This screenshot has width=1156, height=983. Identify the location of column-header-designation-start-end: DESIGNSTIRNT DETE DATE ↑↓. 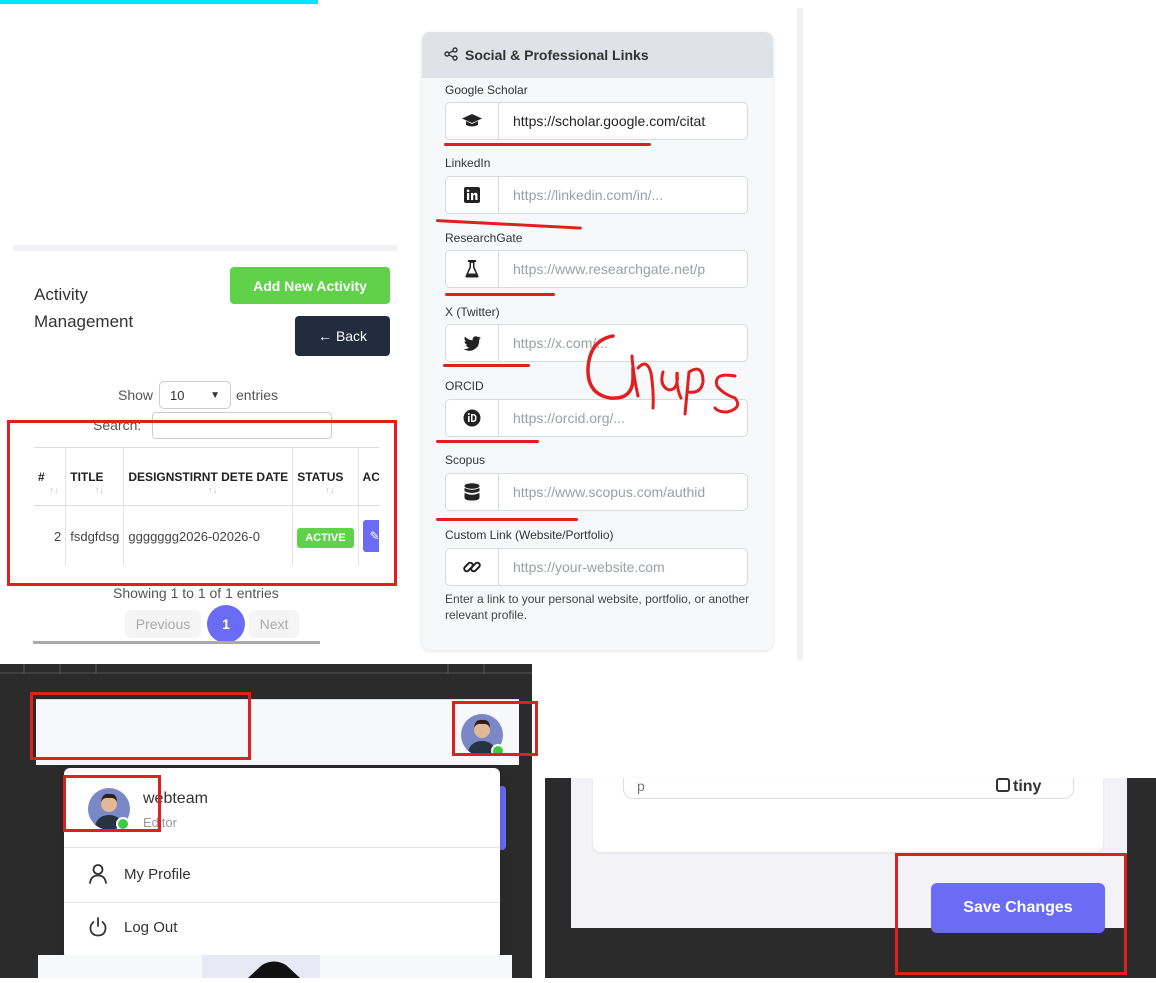
(208, 477).